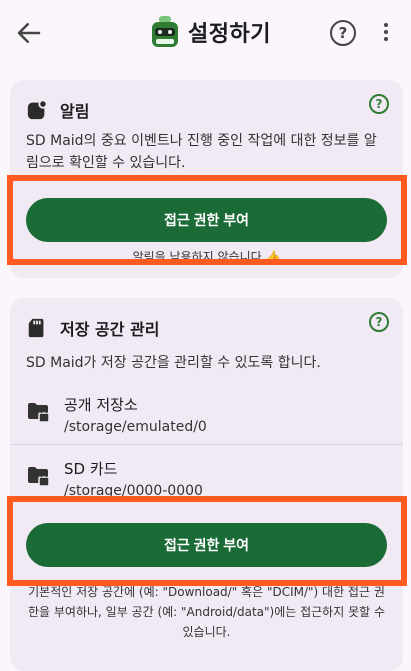 The height and width of the screenshot is (671, 411). What do you see at coordinates (206, 220) in the screenshot?
I see `notifications-grant-button: 접근 권한 부여` at bounding box center [206, 220].